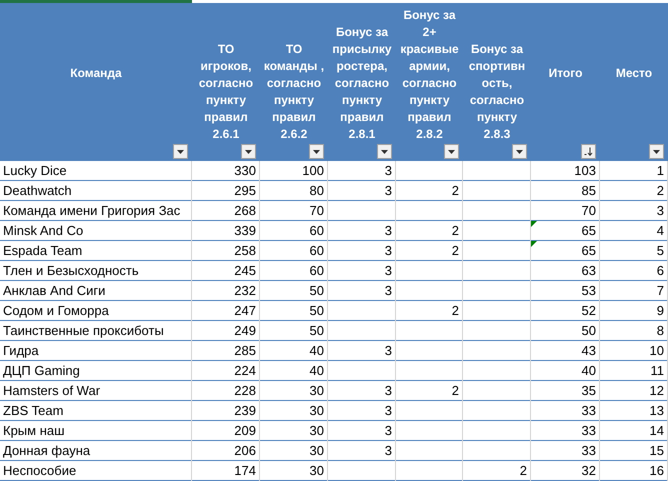  I want to click on header-label: ТО игроков, согласно пункту правил 2.6.1, so click(226, 92).